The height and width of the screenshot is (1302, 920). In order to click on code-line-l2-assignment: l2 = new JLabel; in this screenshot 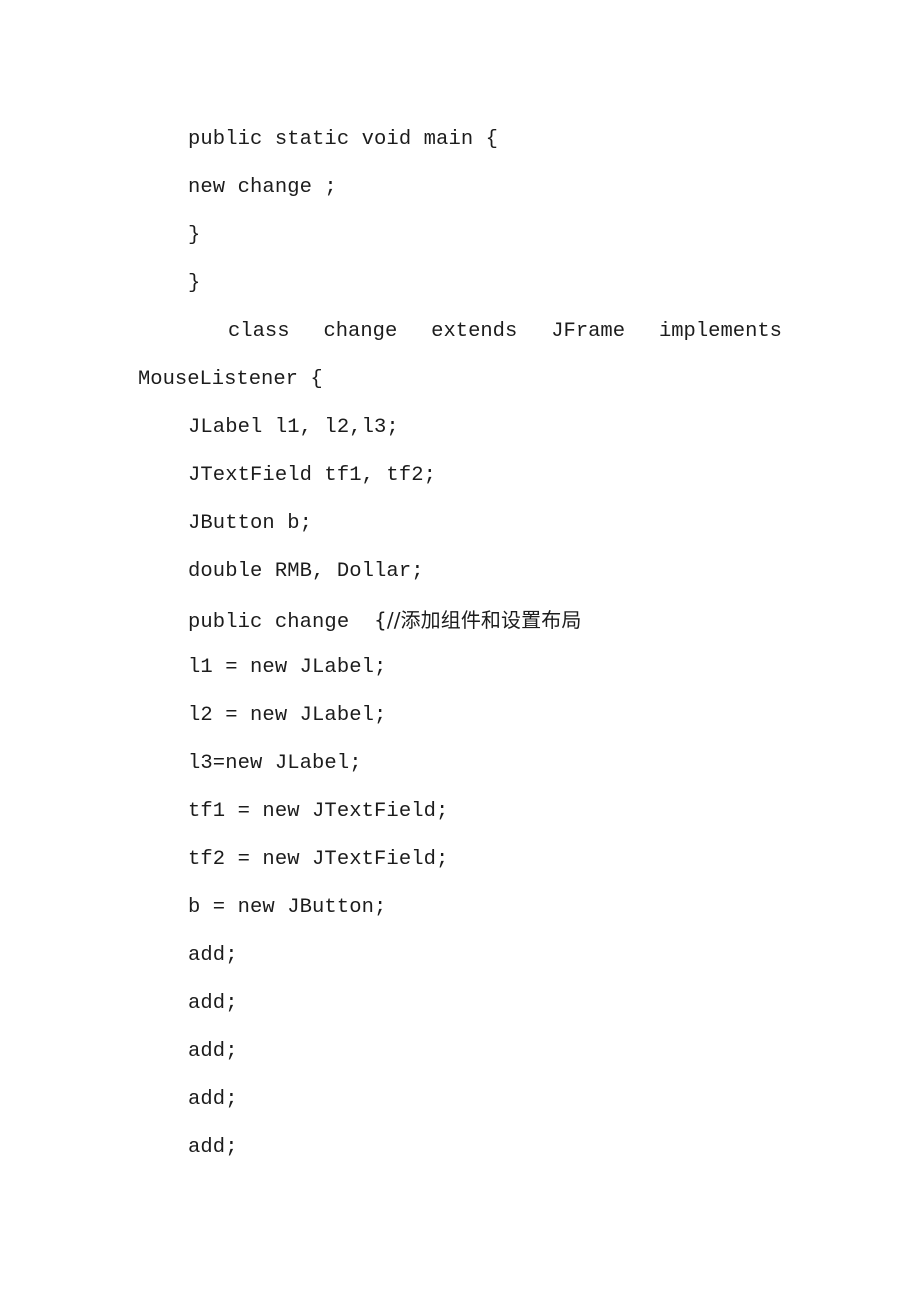, I will do `click(287, 715)`.